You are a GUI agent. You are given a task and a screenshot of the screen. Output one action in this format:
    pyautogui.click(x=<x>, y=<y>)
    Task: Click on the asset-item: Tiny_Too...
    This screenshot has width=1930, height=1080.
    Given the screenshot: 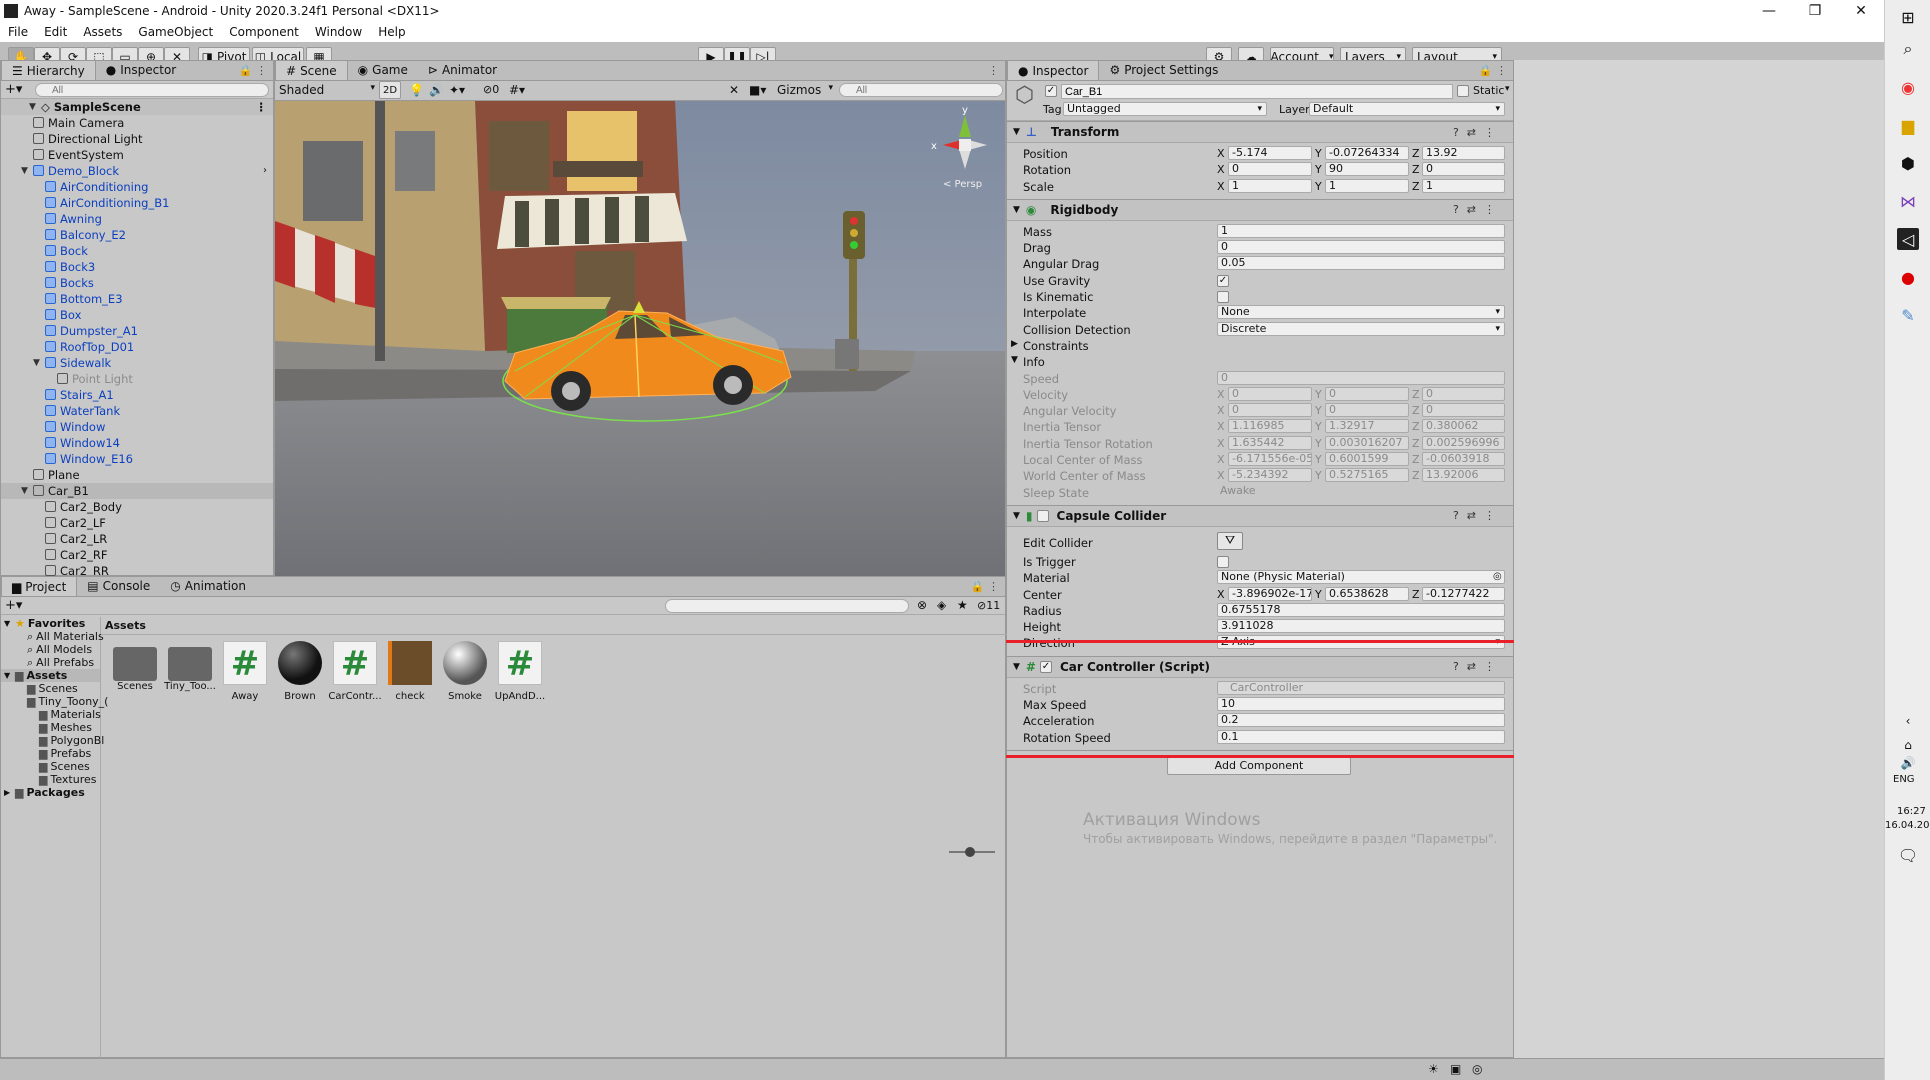 What is the action you would take?
    pyautogui.click(x=190, y=666)
    